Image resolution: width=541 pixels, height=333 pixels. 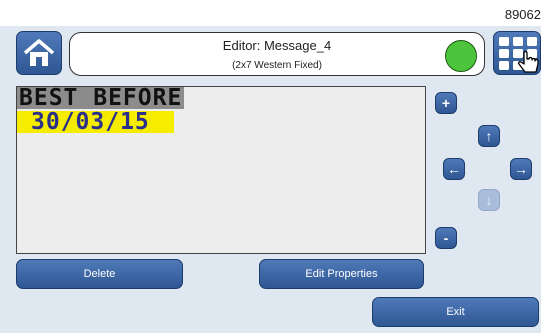 I want to click on arrow-up-icon: ↑, so click(x=489, y=136).